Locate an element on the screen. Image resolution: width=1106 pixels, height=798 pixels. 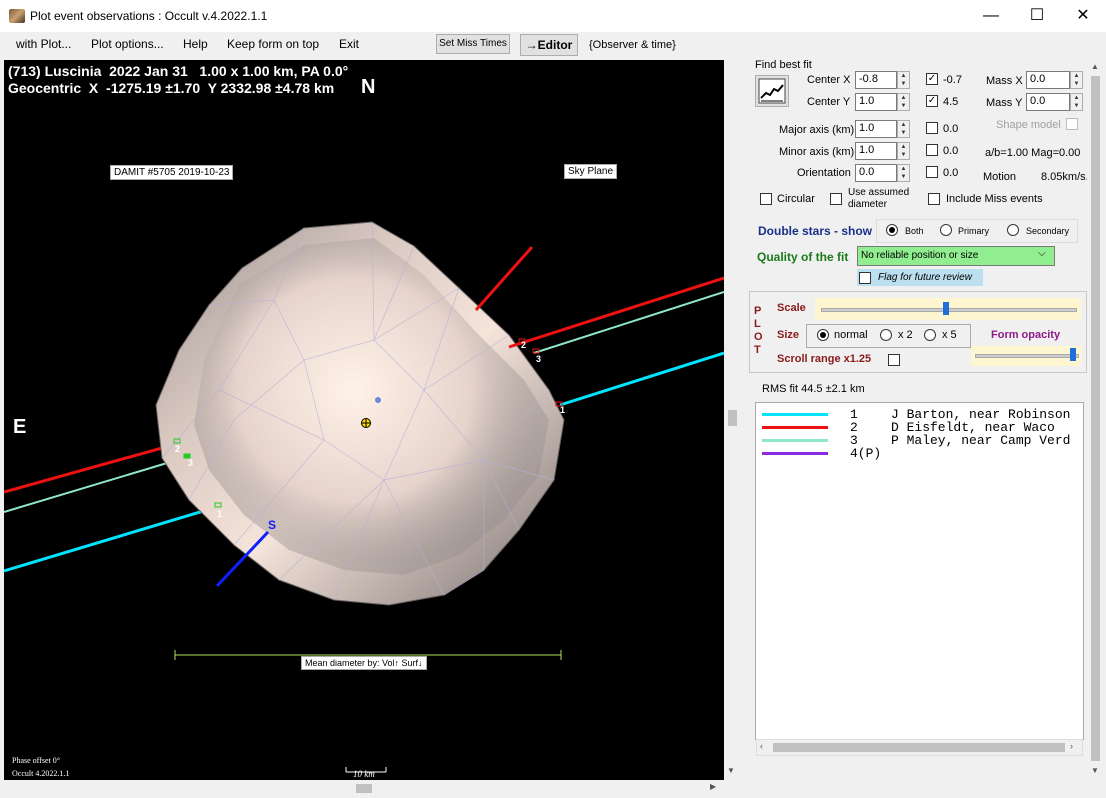
major-axis-checkbox is located at coordinates (932, 128).